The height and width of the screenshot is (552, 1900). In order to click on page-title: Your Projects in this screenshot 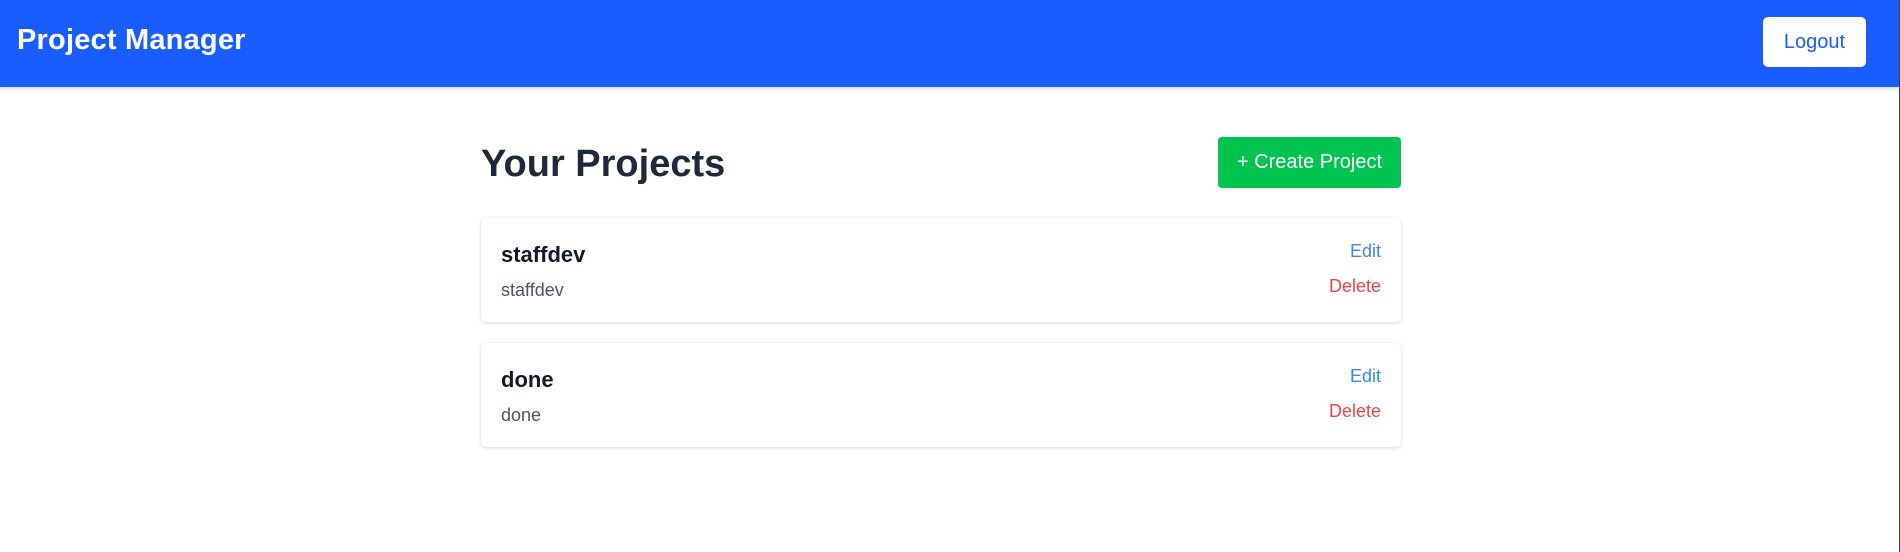, I will do `click(603, 164)`.